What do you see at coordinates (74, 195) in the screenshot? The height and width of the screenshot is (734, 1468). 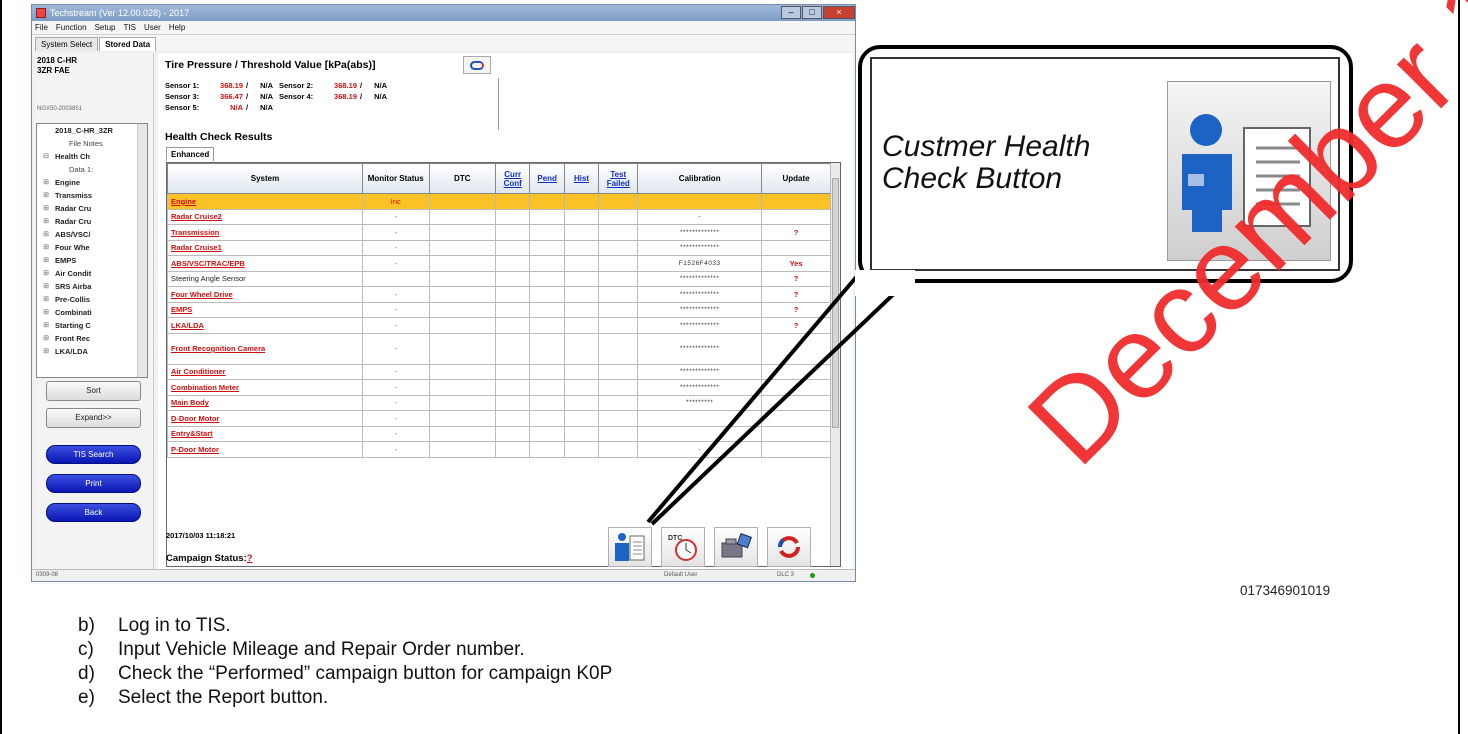 I see `tree-item-label: Transmiss` at bounding box center [74, 195].